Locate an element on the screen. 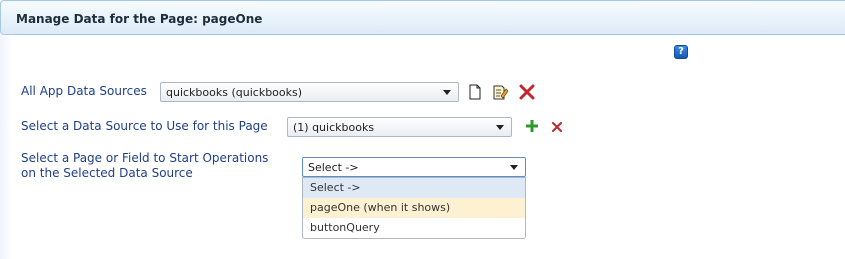  start-operations-value: Select -> is located at coordinates (333, 167).